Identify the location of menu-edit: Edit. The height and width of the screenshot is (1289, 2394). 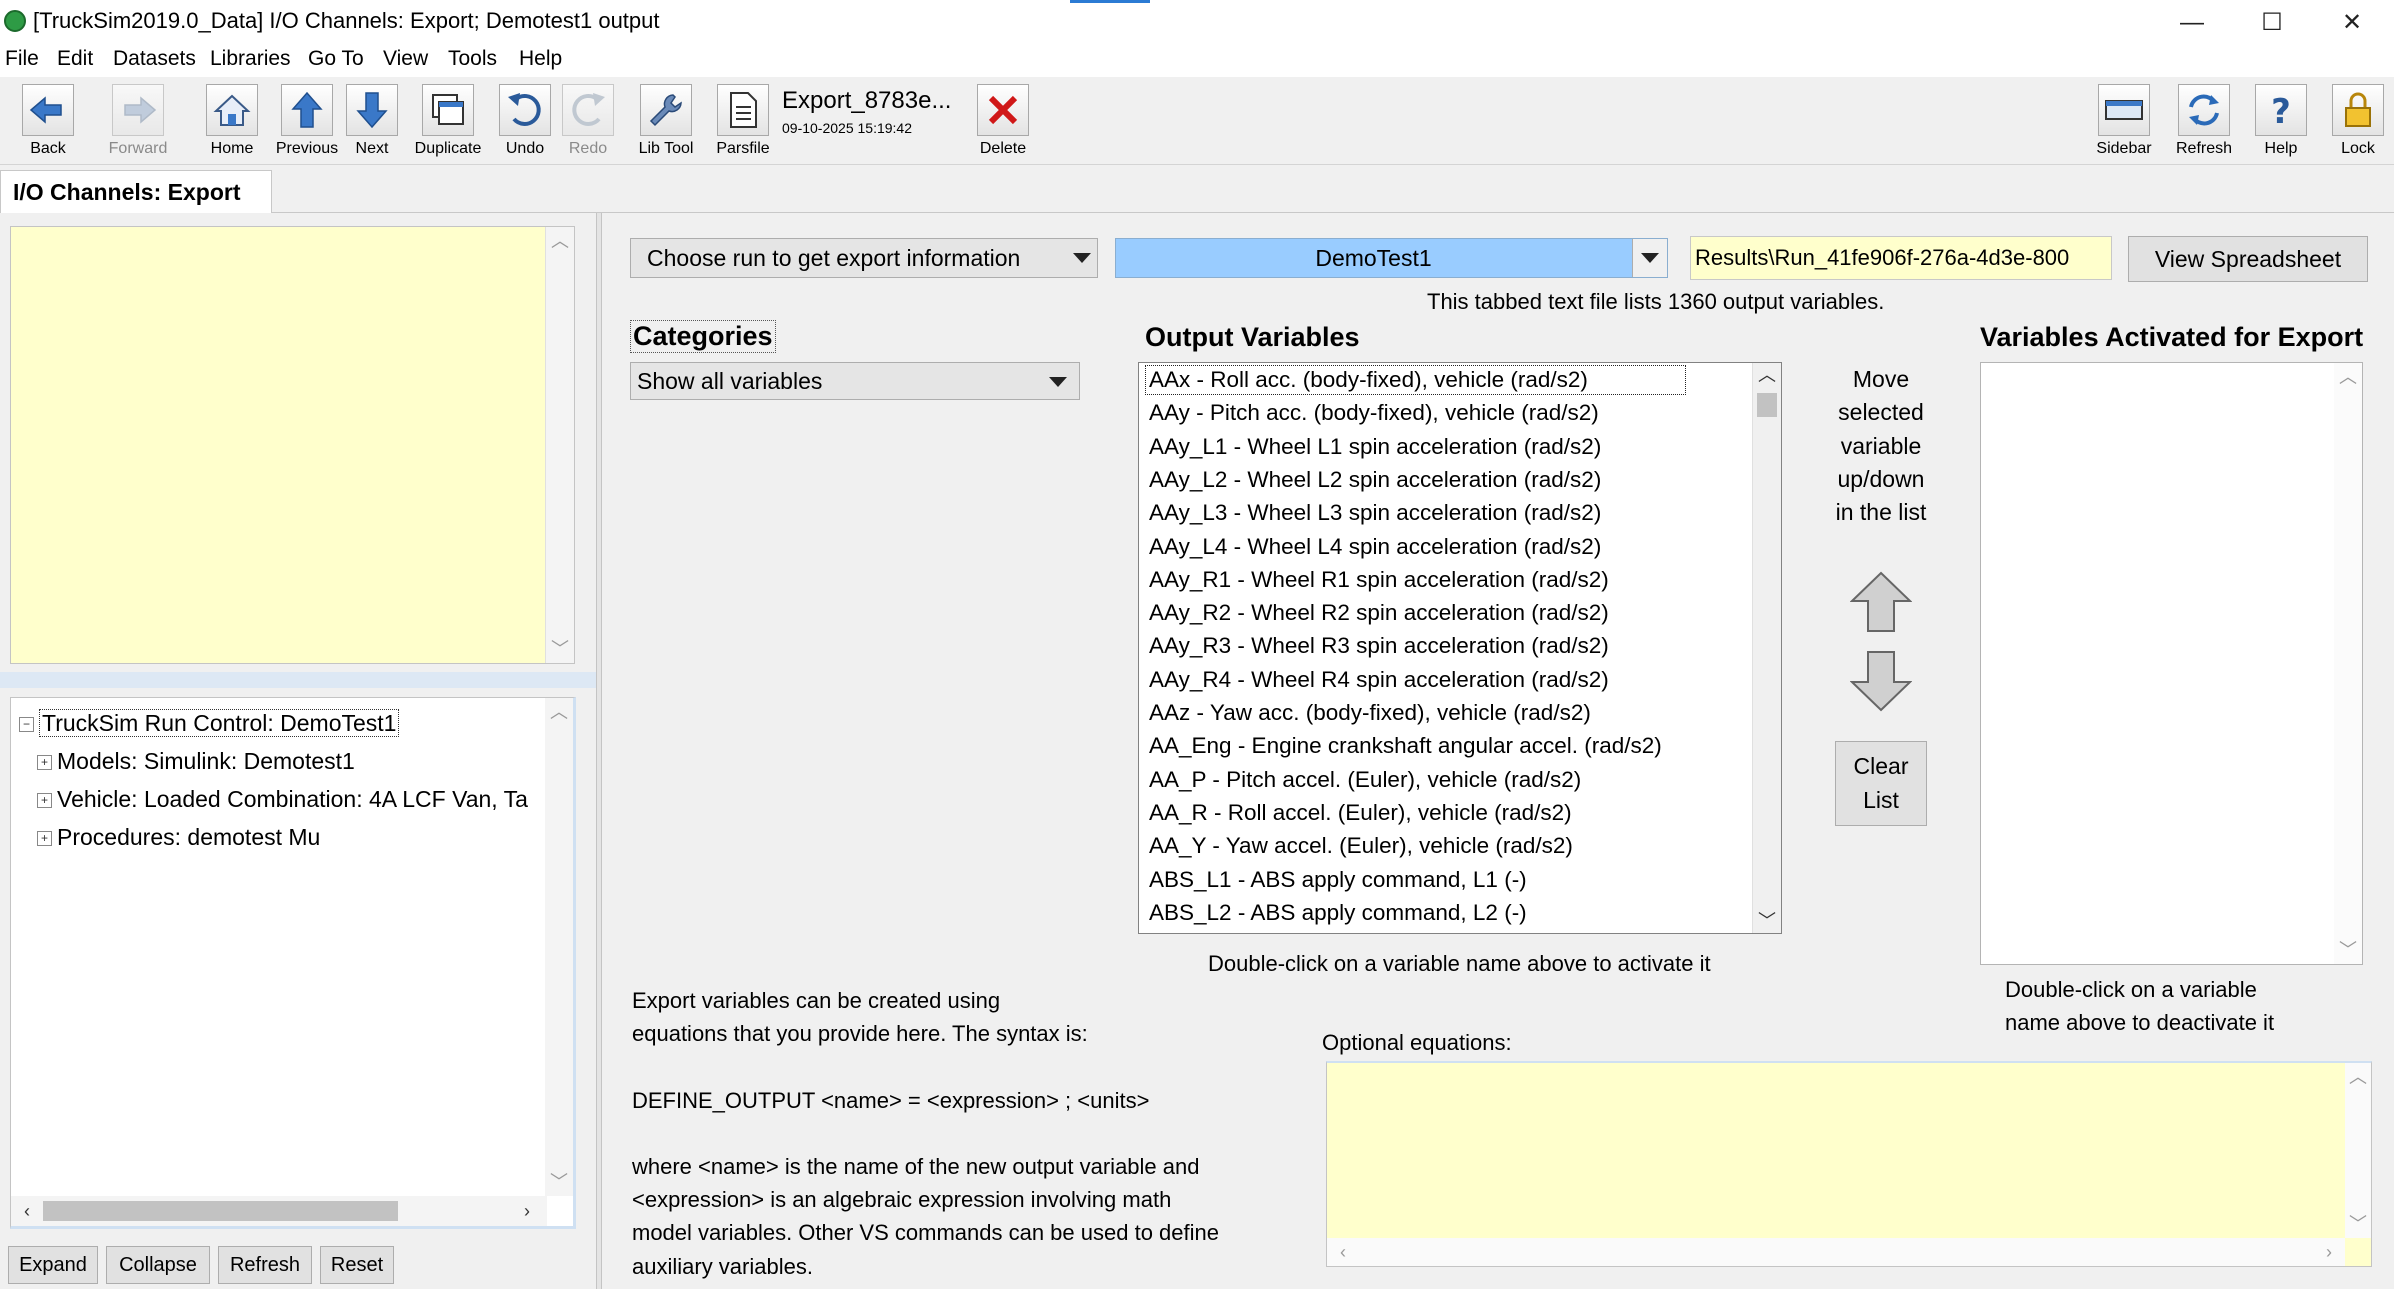
(75, 59).